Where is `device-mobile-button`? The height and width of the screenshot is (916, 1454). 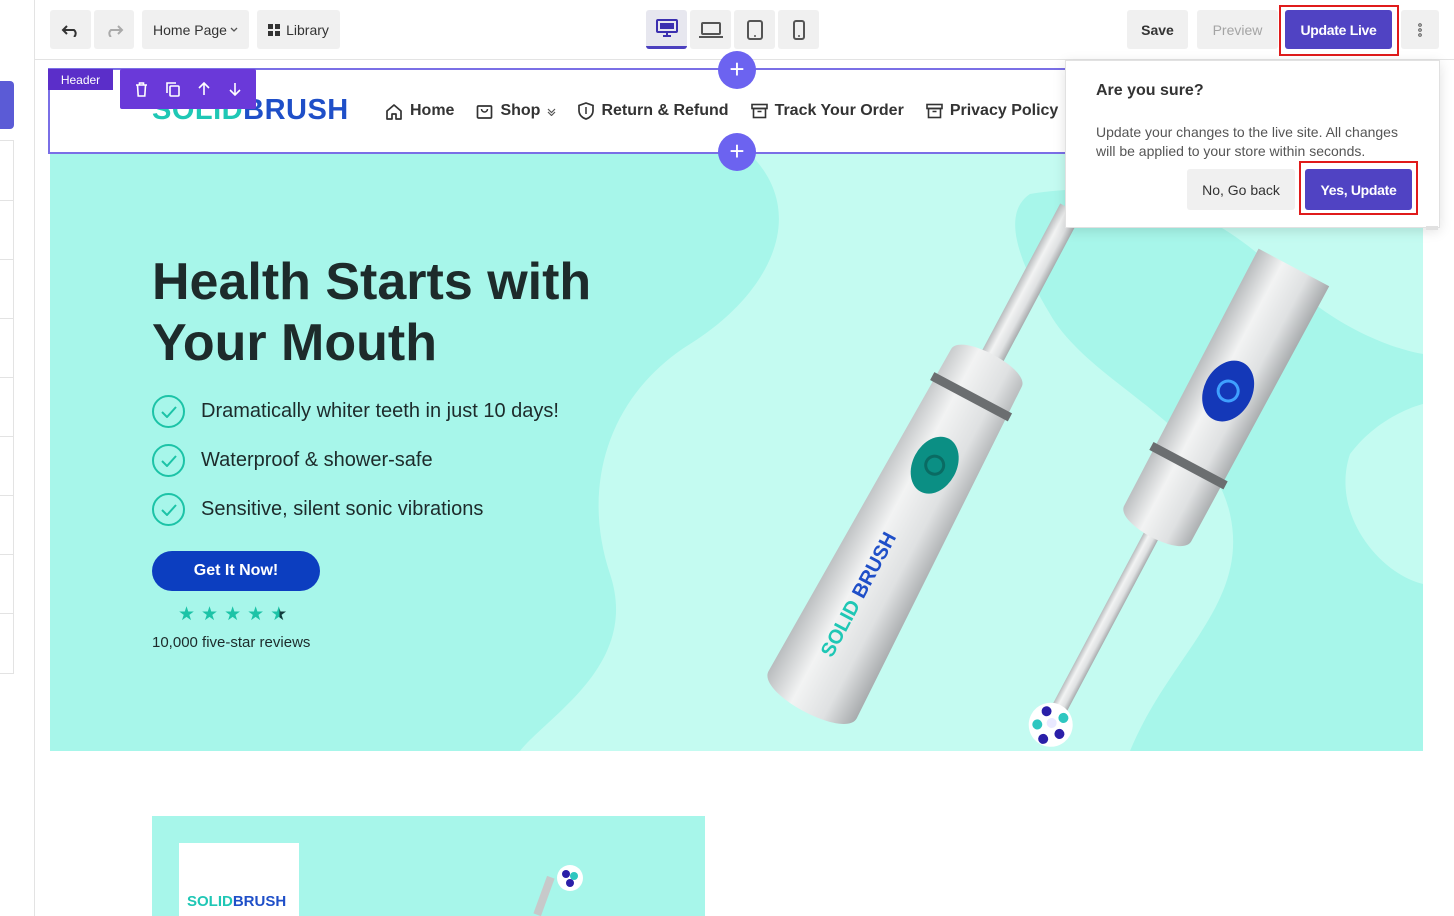
device-mobile-button is located at coordinates (798, 29).